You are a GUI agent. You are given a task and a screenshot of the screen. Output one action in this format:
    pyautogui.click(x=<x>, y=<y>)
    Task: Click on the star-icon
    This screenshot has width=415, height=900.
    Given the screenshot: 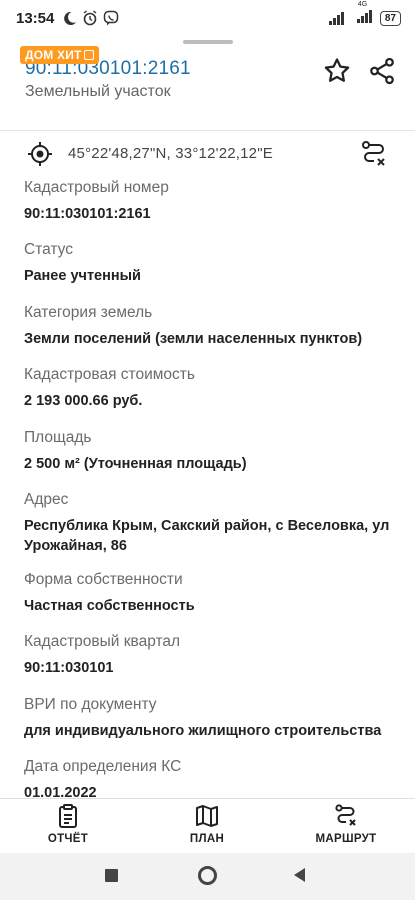 What is the action you would take?
    pyautogui.click(x=337, y=71)
    